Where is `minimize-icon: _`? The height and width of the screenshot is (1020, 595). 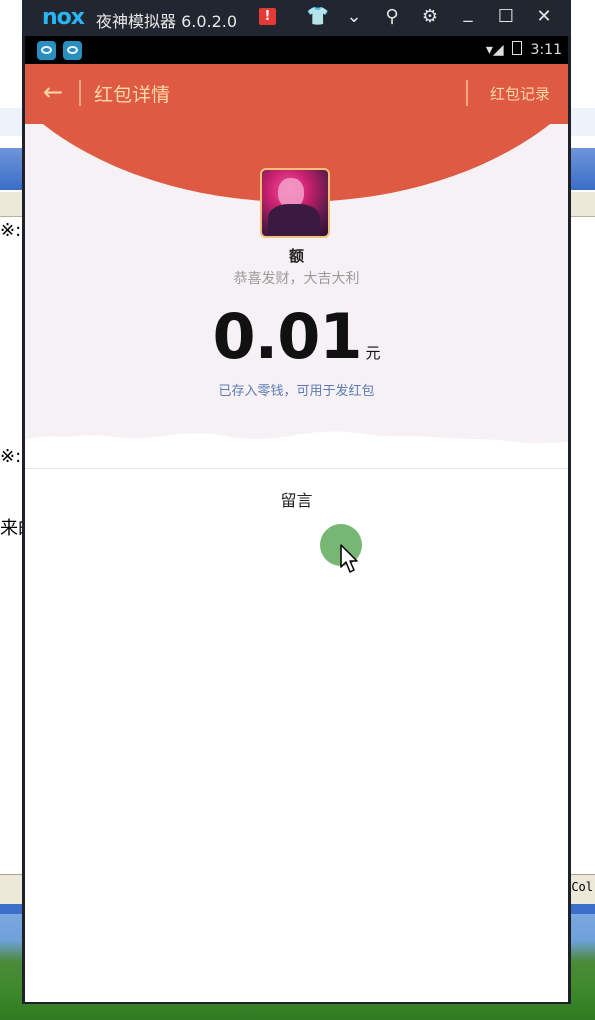
minimize-icon: _ is located at coordinates (468, 12).